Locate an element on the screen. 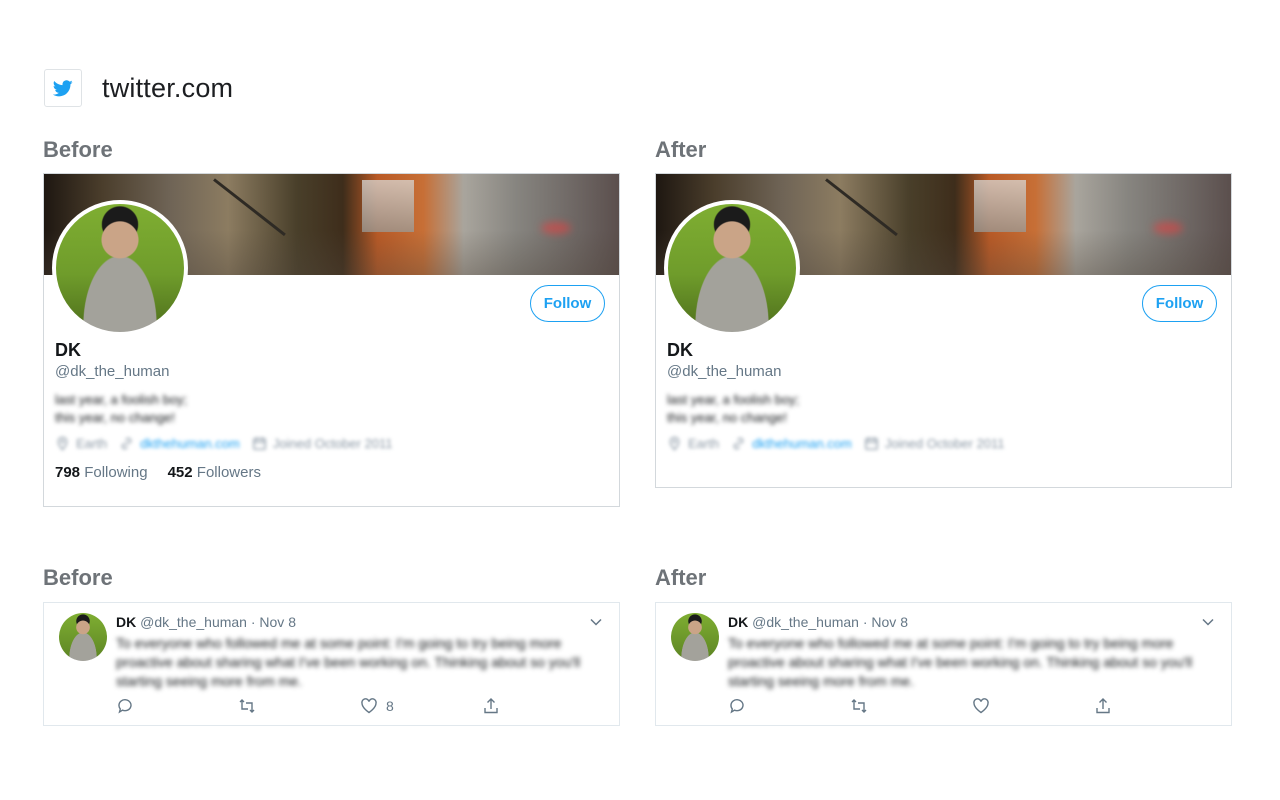 This screenshot has width=1280, height=800. tweet-actions: 8 is located at coordinates (326, 707).